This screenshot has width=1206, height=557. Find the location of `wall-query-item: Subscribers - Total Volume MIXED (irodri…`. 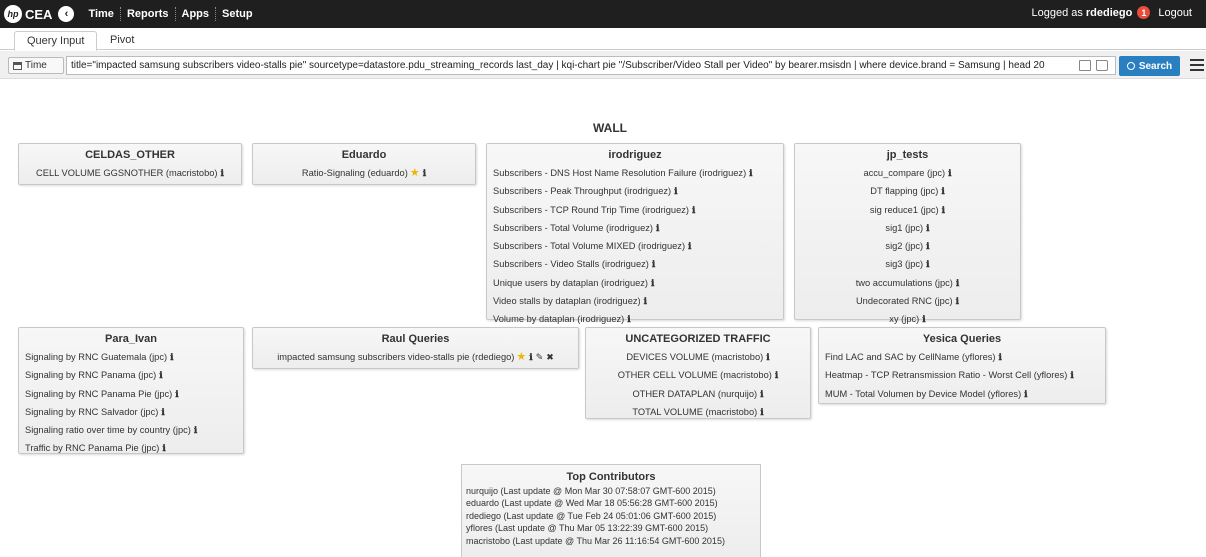

wall-query-item: Subscribers - Total Volume MIXED (irodri… is located at coordinates (638, 247).